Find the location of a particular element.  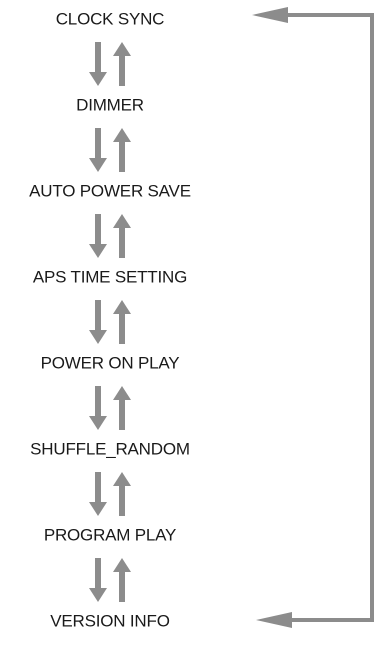

menu-item-label: PROGRAM PLAY is located at coordinates (110, 534).